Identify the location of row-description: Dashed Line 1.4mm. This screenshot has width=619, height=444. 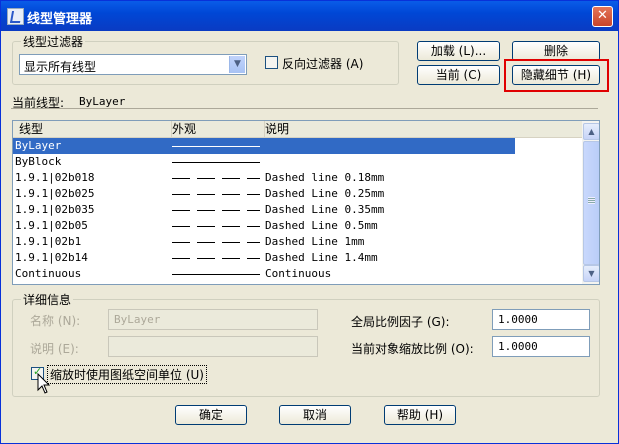
(321, 257).